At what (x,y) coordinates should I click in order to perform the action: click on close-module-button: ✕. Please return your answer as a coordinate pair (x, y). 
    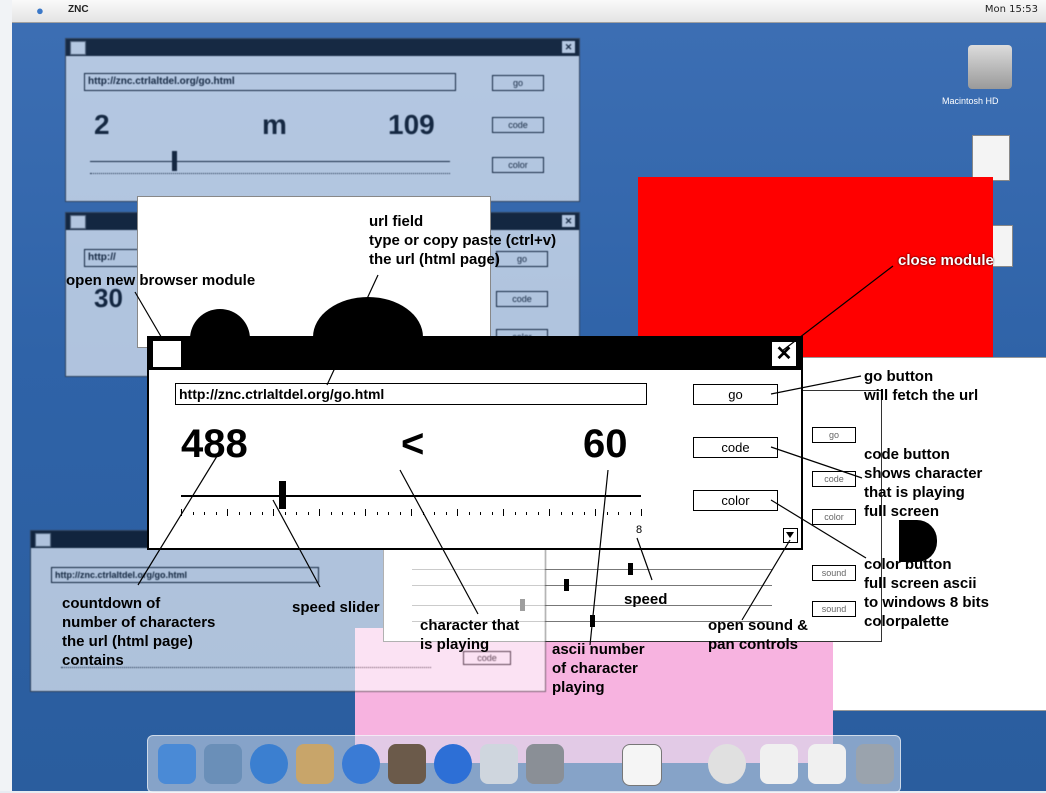
    Looking at the image, I should click on (784, 354).